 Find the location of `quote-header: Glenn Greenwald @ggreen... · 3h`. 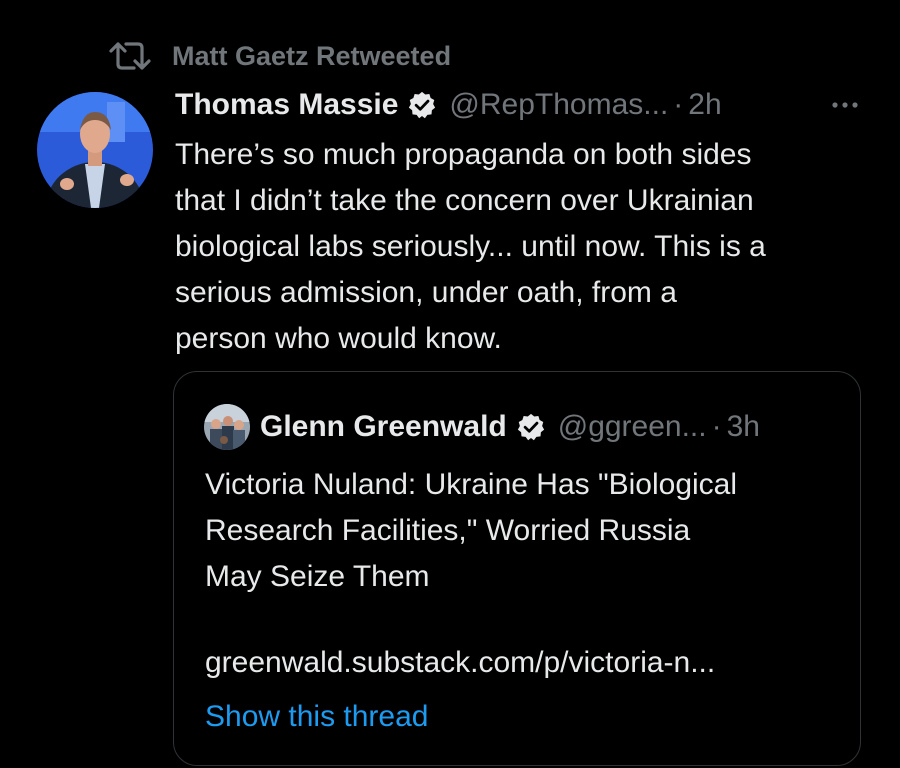

quote-header: Glenn Greenwald @ggreen... · 3h is located at coordinates (482, 427).